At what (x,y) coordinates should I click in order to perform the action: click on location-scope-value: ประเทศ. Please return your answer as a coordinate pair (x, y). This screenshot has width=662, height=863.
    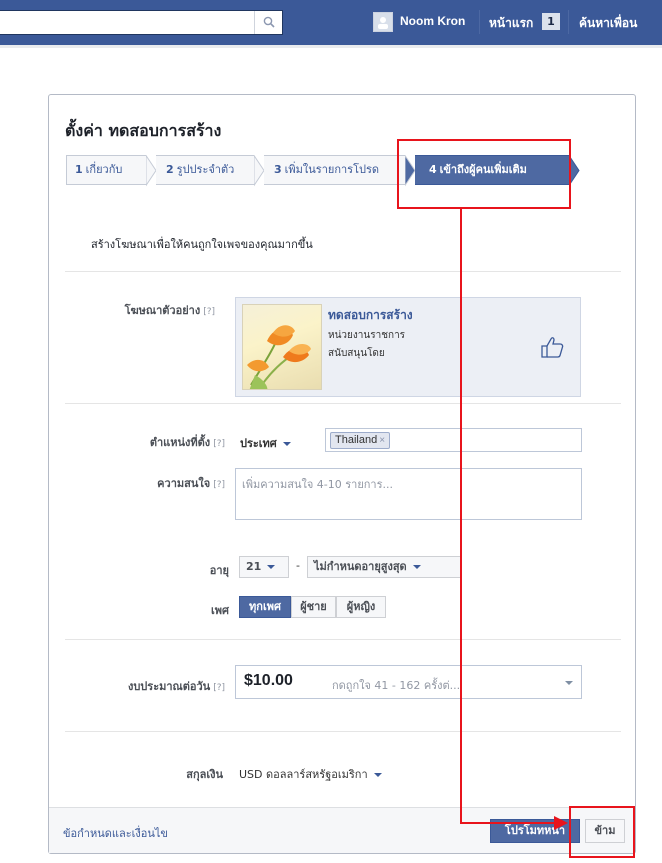
    Looking at the image, I should click on (258, 443).